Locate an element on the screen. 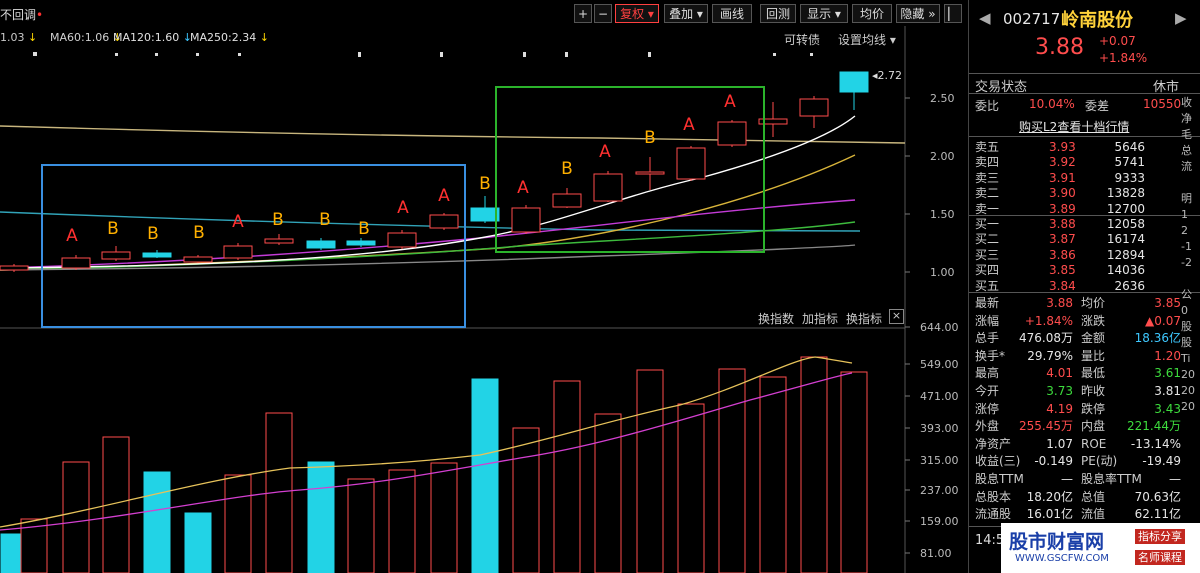 The height and width of the screenshot is (573, 1200). stat-value: 4.01 is located at coordinates (1059, 373).